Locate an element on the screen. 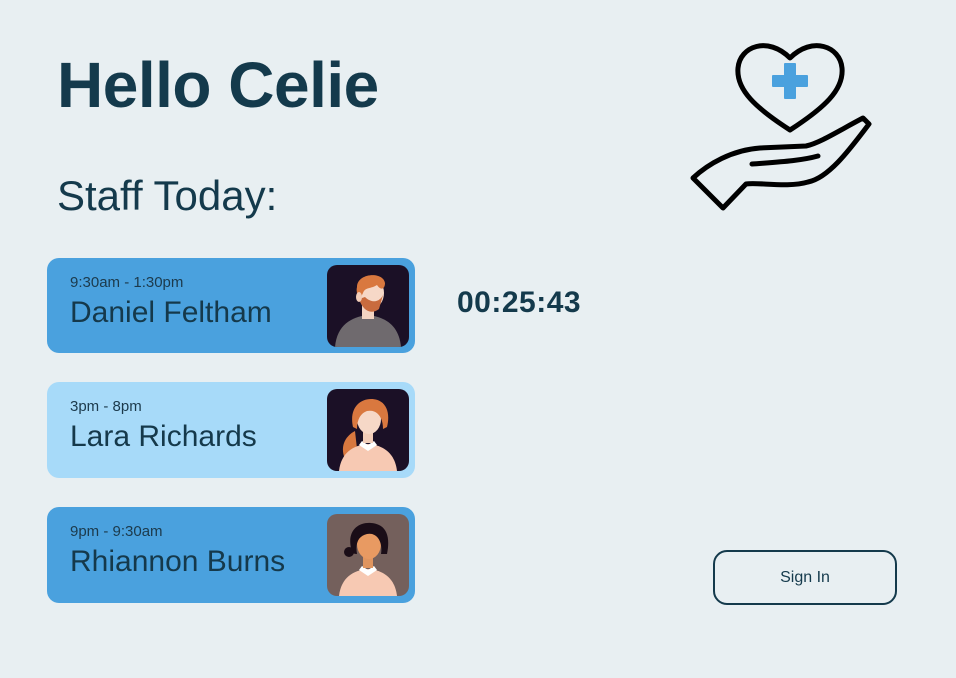 The width and height of the screenshot is (956, 678). staff-card-daniel-feltham: 9:30am - 1:30pm Daniel Feltham is located at coordinates (231, 305).